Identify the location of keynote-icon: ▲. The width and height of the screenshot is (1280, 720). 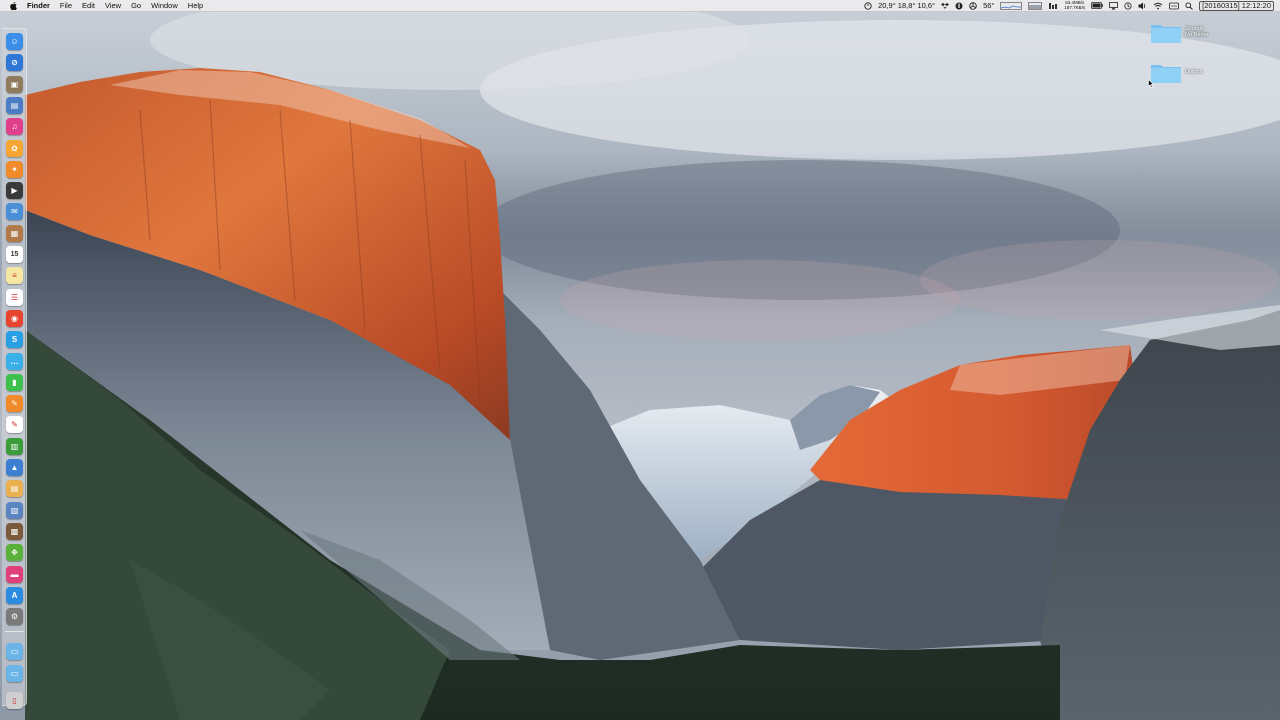
(14, 467).